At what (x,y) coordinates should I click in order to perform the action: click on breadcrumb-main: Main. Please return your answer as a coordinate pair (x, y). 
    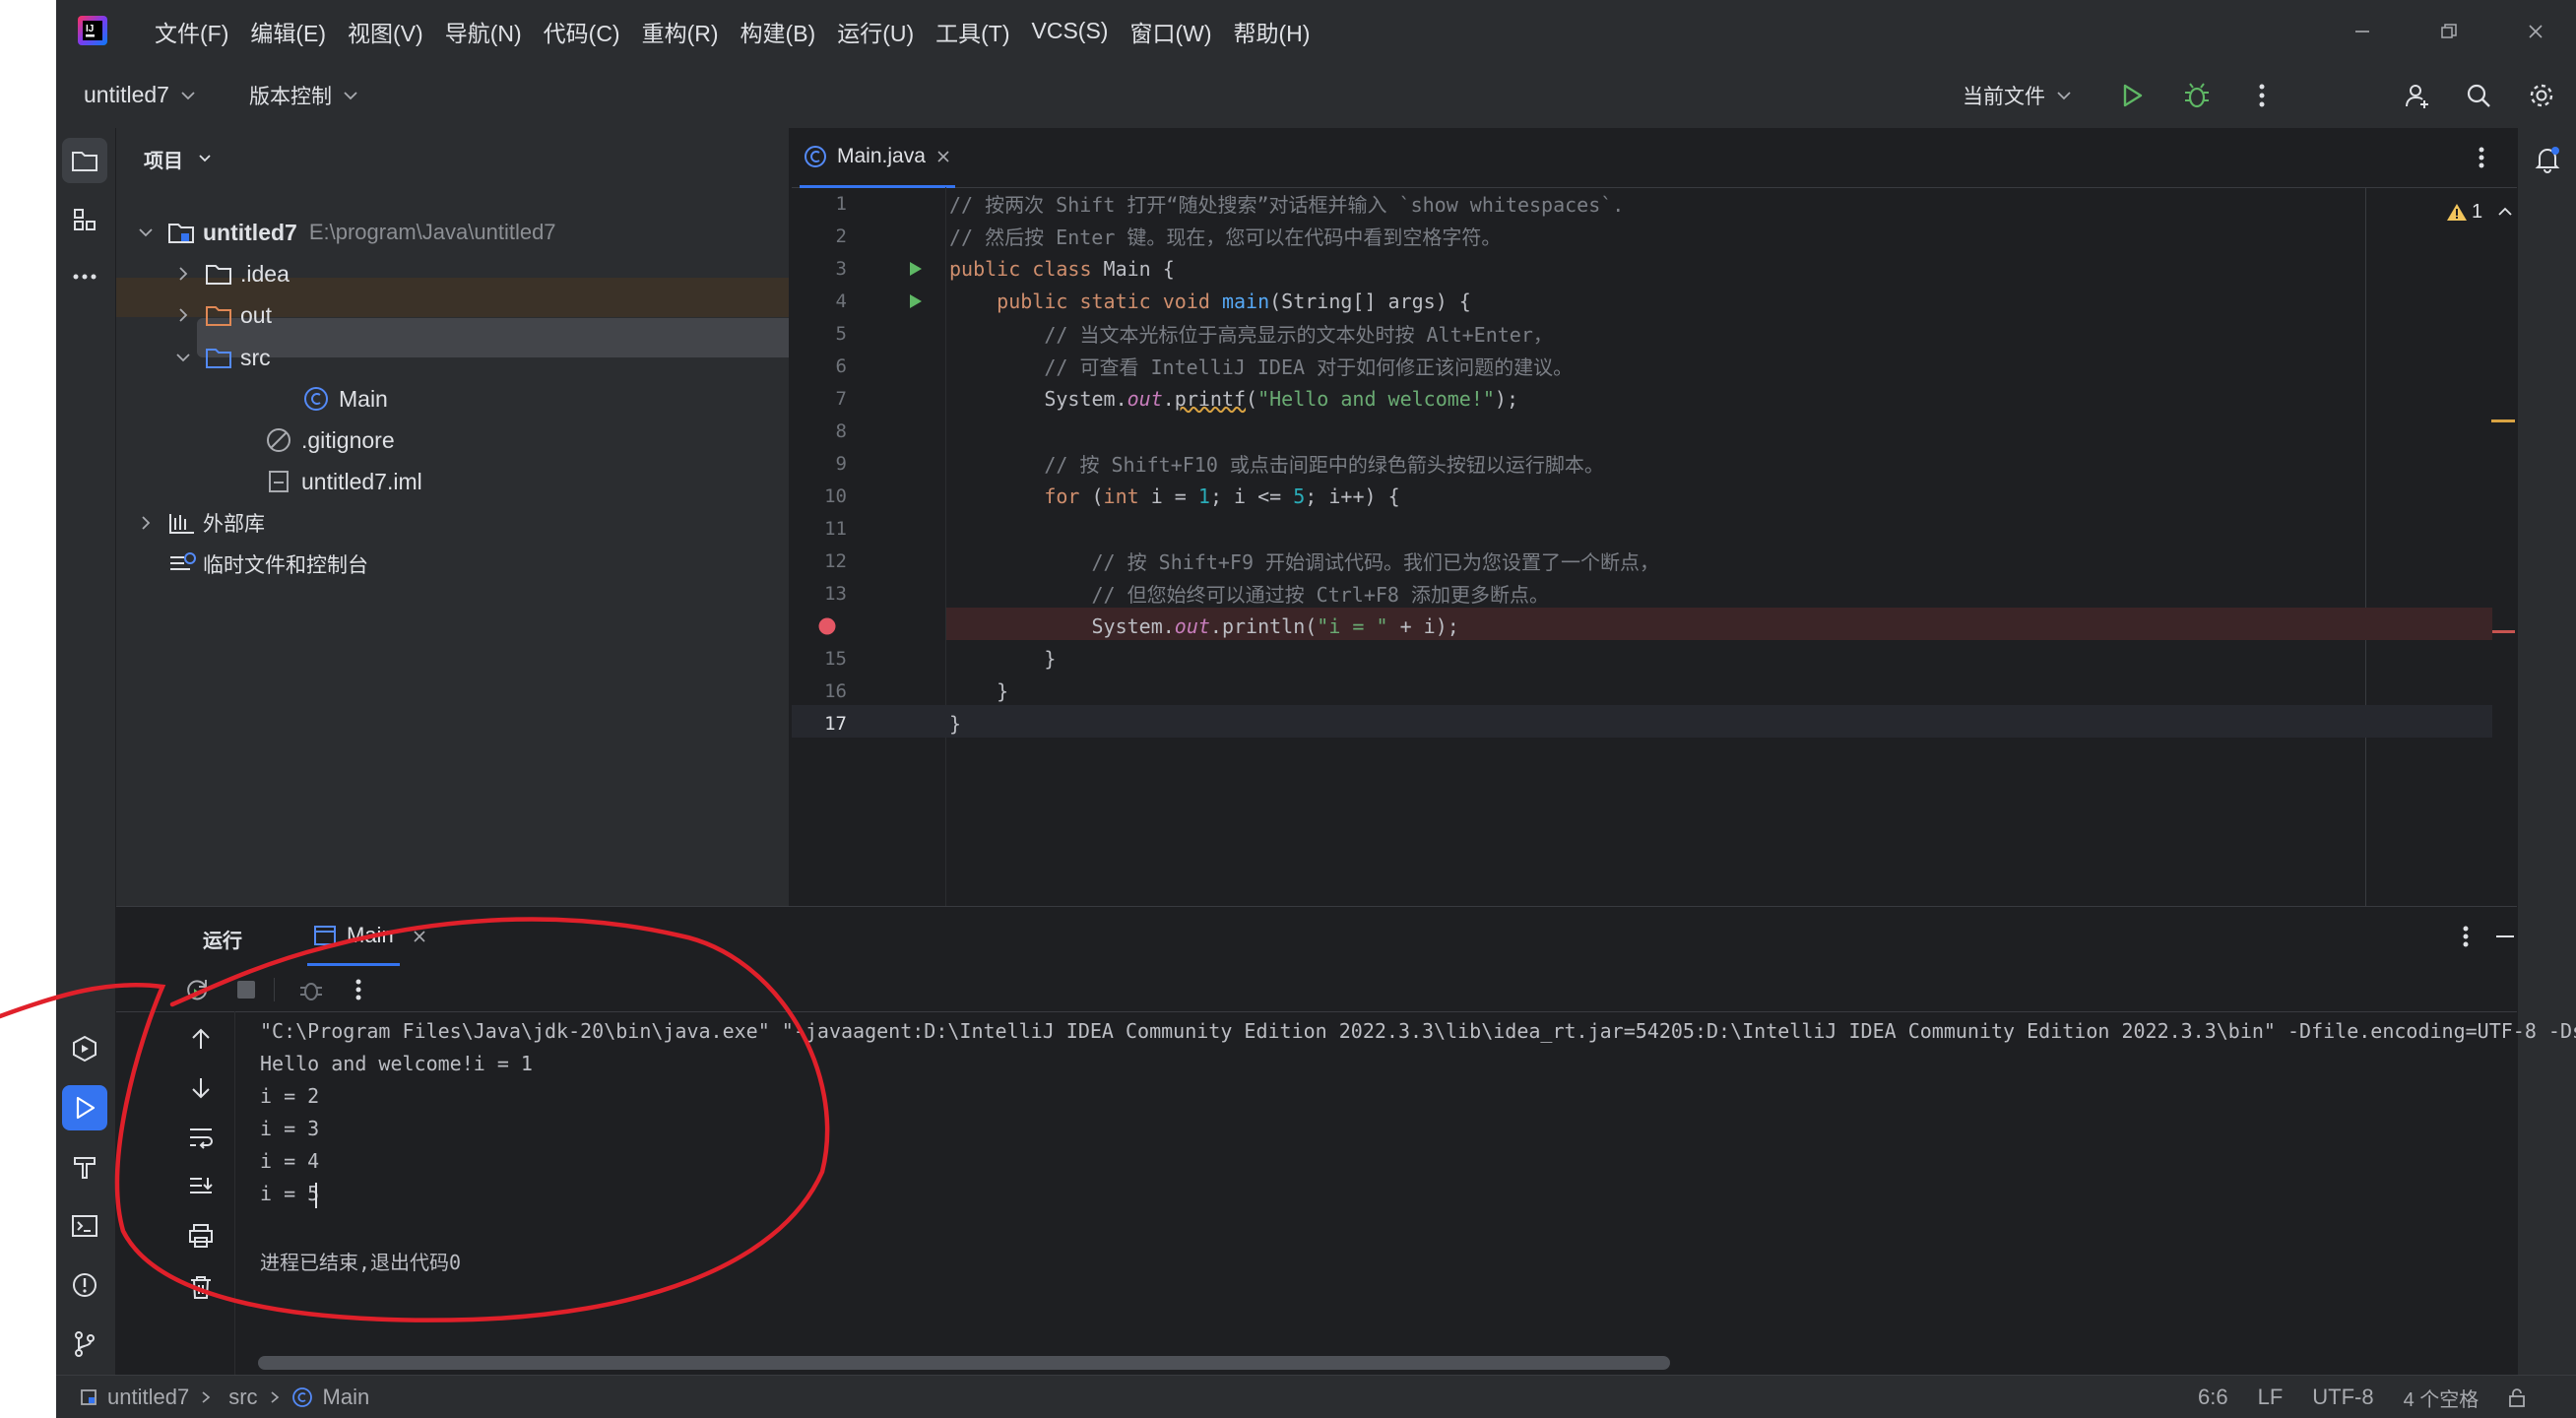
    Looking at the image, I should click on (346, 1397).